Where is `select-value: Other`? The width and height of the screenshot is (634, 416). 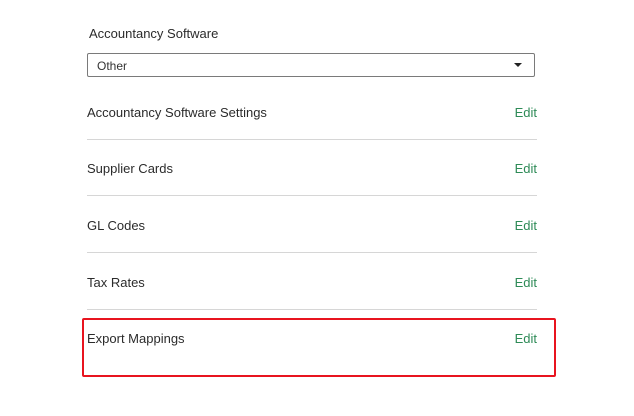 select-value: Other is located at coordinates (112, 66).